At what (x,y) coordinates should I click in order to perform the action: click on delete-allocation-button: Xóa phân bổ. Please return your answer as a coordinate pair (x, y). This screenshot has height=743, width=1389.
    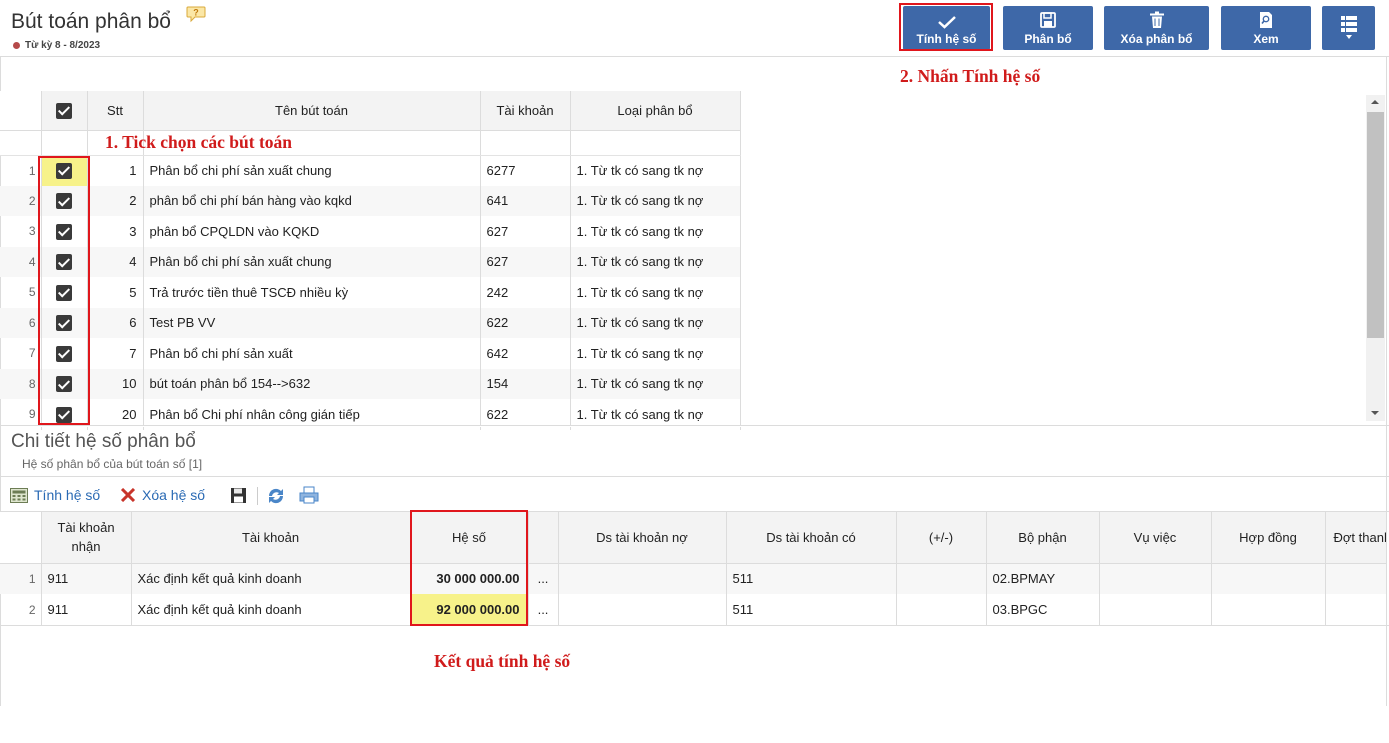
    Looking at the image, I should click on (1156, 28).